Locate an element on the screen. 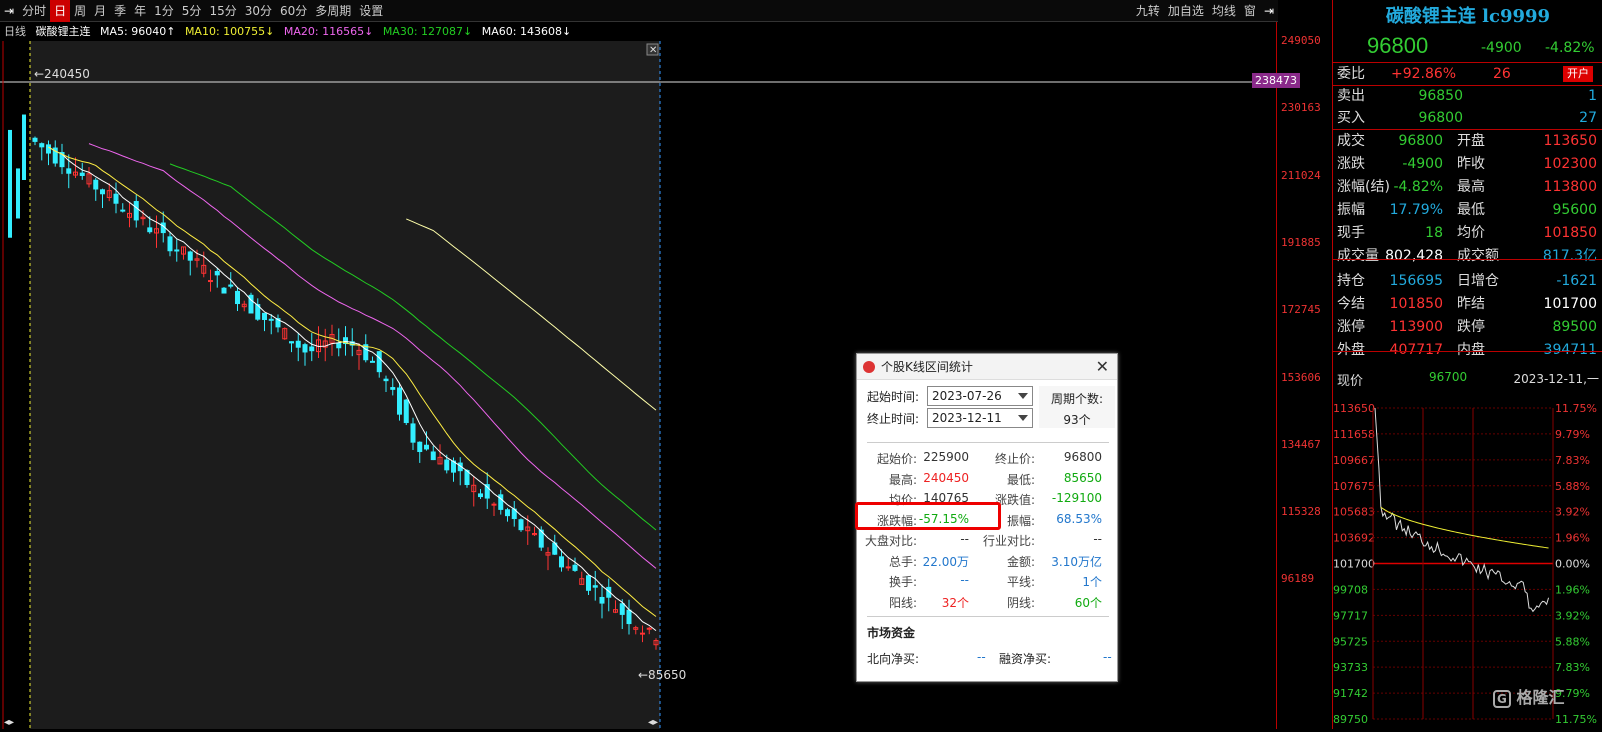 Image resolution: width=1602 pixels, height=732 pixels. mini-price-tick: 107675 is located at coordinates (1354, 486).